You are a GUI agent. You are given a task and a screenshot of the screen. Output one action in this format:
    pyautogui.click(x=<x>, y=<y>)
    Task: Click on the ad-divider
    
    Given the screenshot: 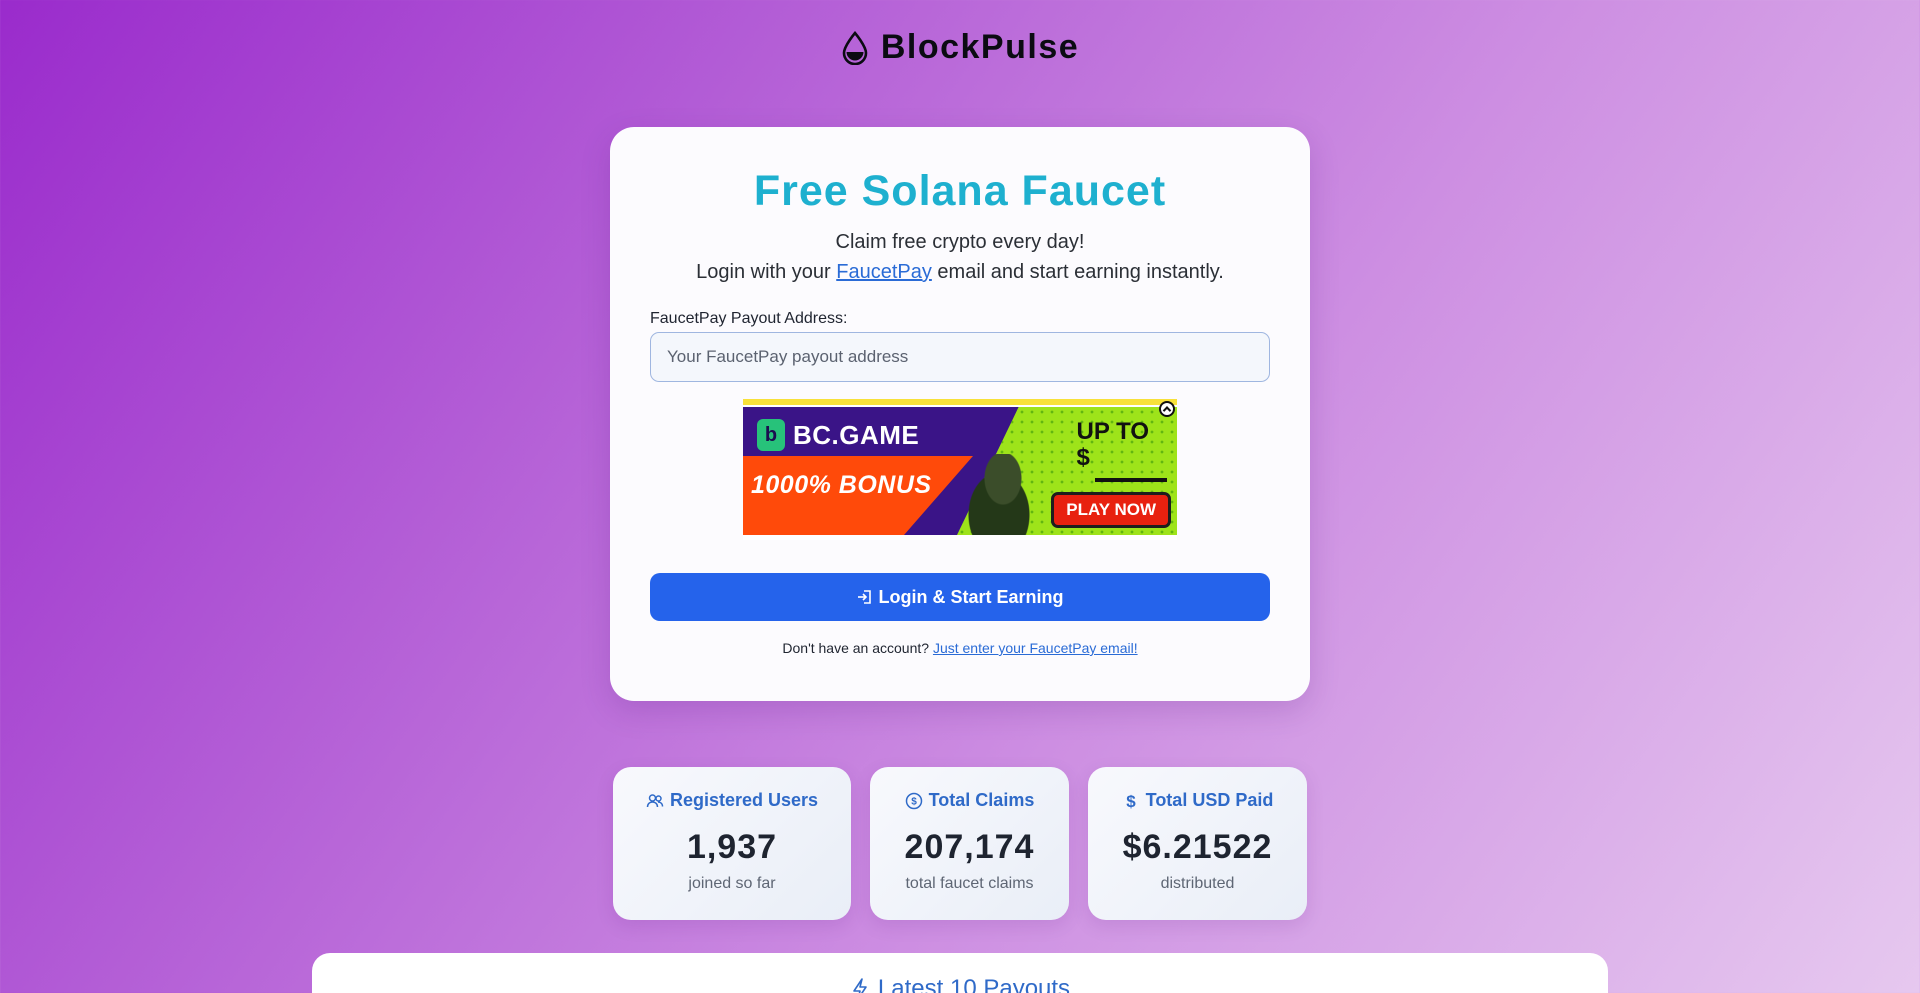 What is the action you would take?
    pyautogui.click(x=1131, y=480)
    